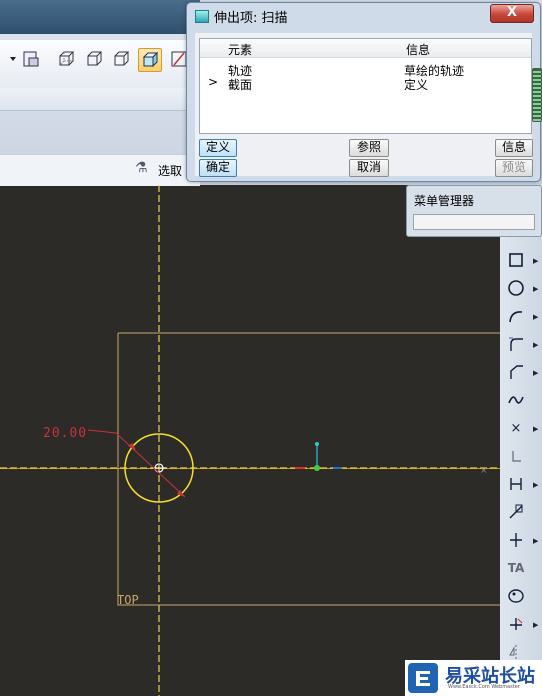 The width and height of the screenshot is (542, 696). Describe the element at coordinates (516, 344) in the screenshot. I see `fillet-icon` at that location.